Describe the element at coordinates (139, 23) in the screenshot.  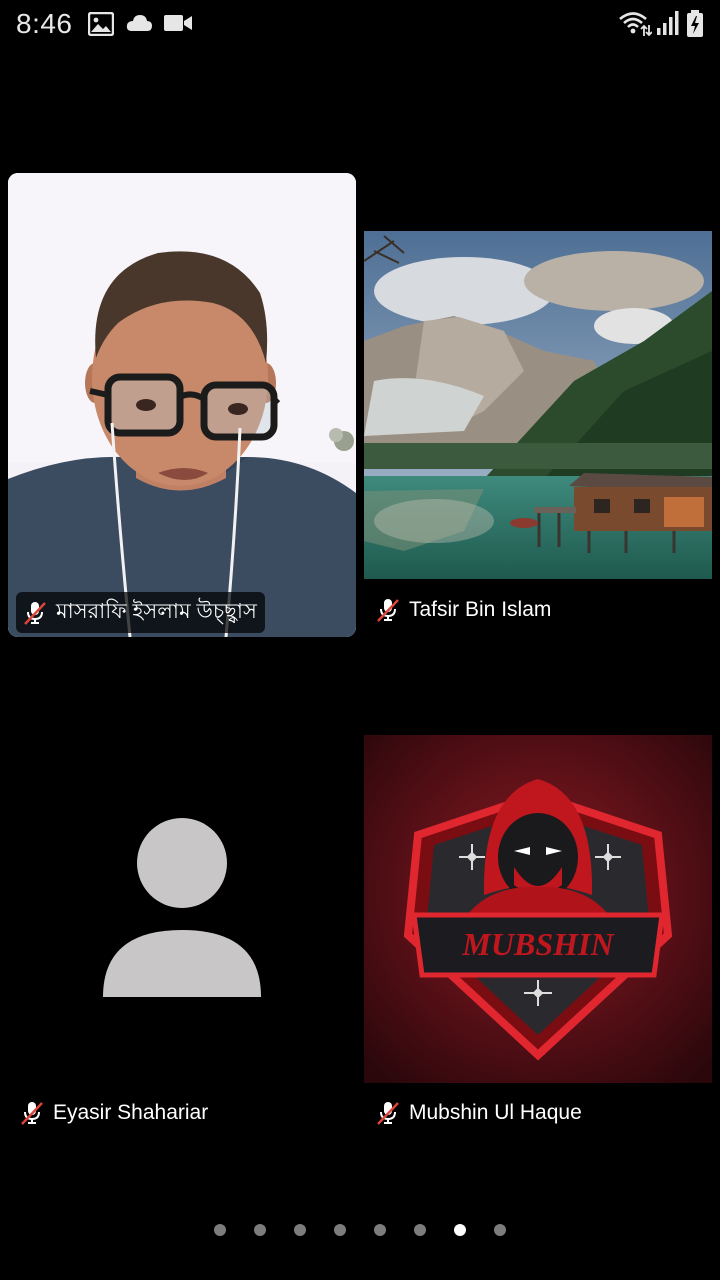
I see `cloud-icon` at that location.